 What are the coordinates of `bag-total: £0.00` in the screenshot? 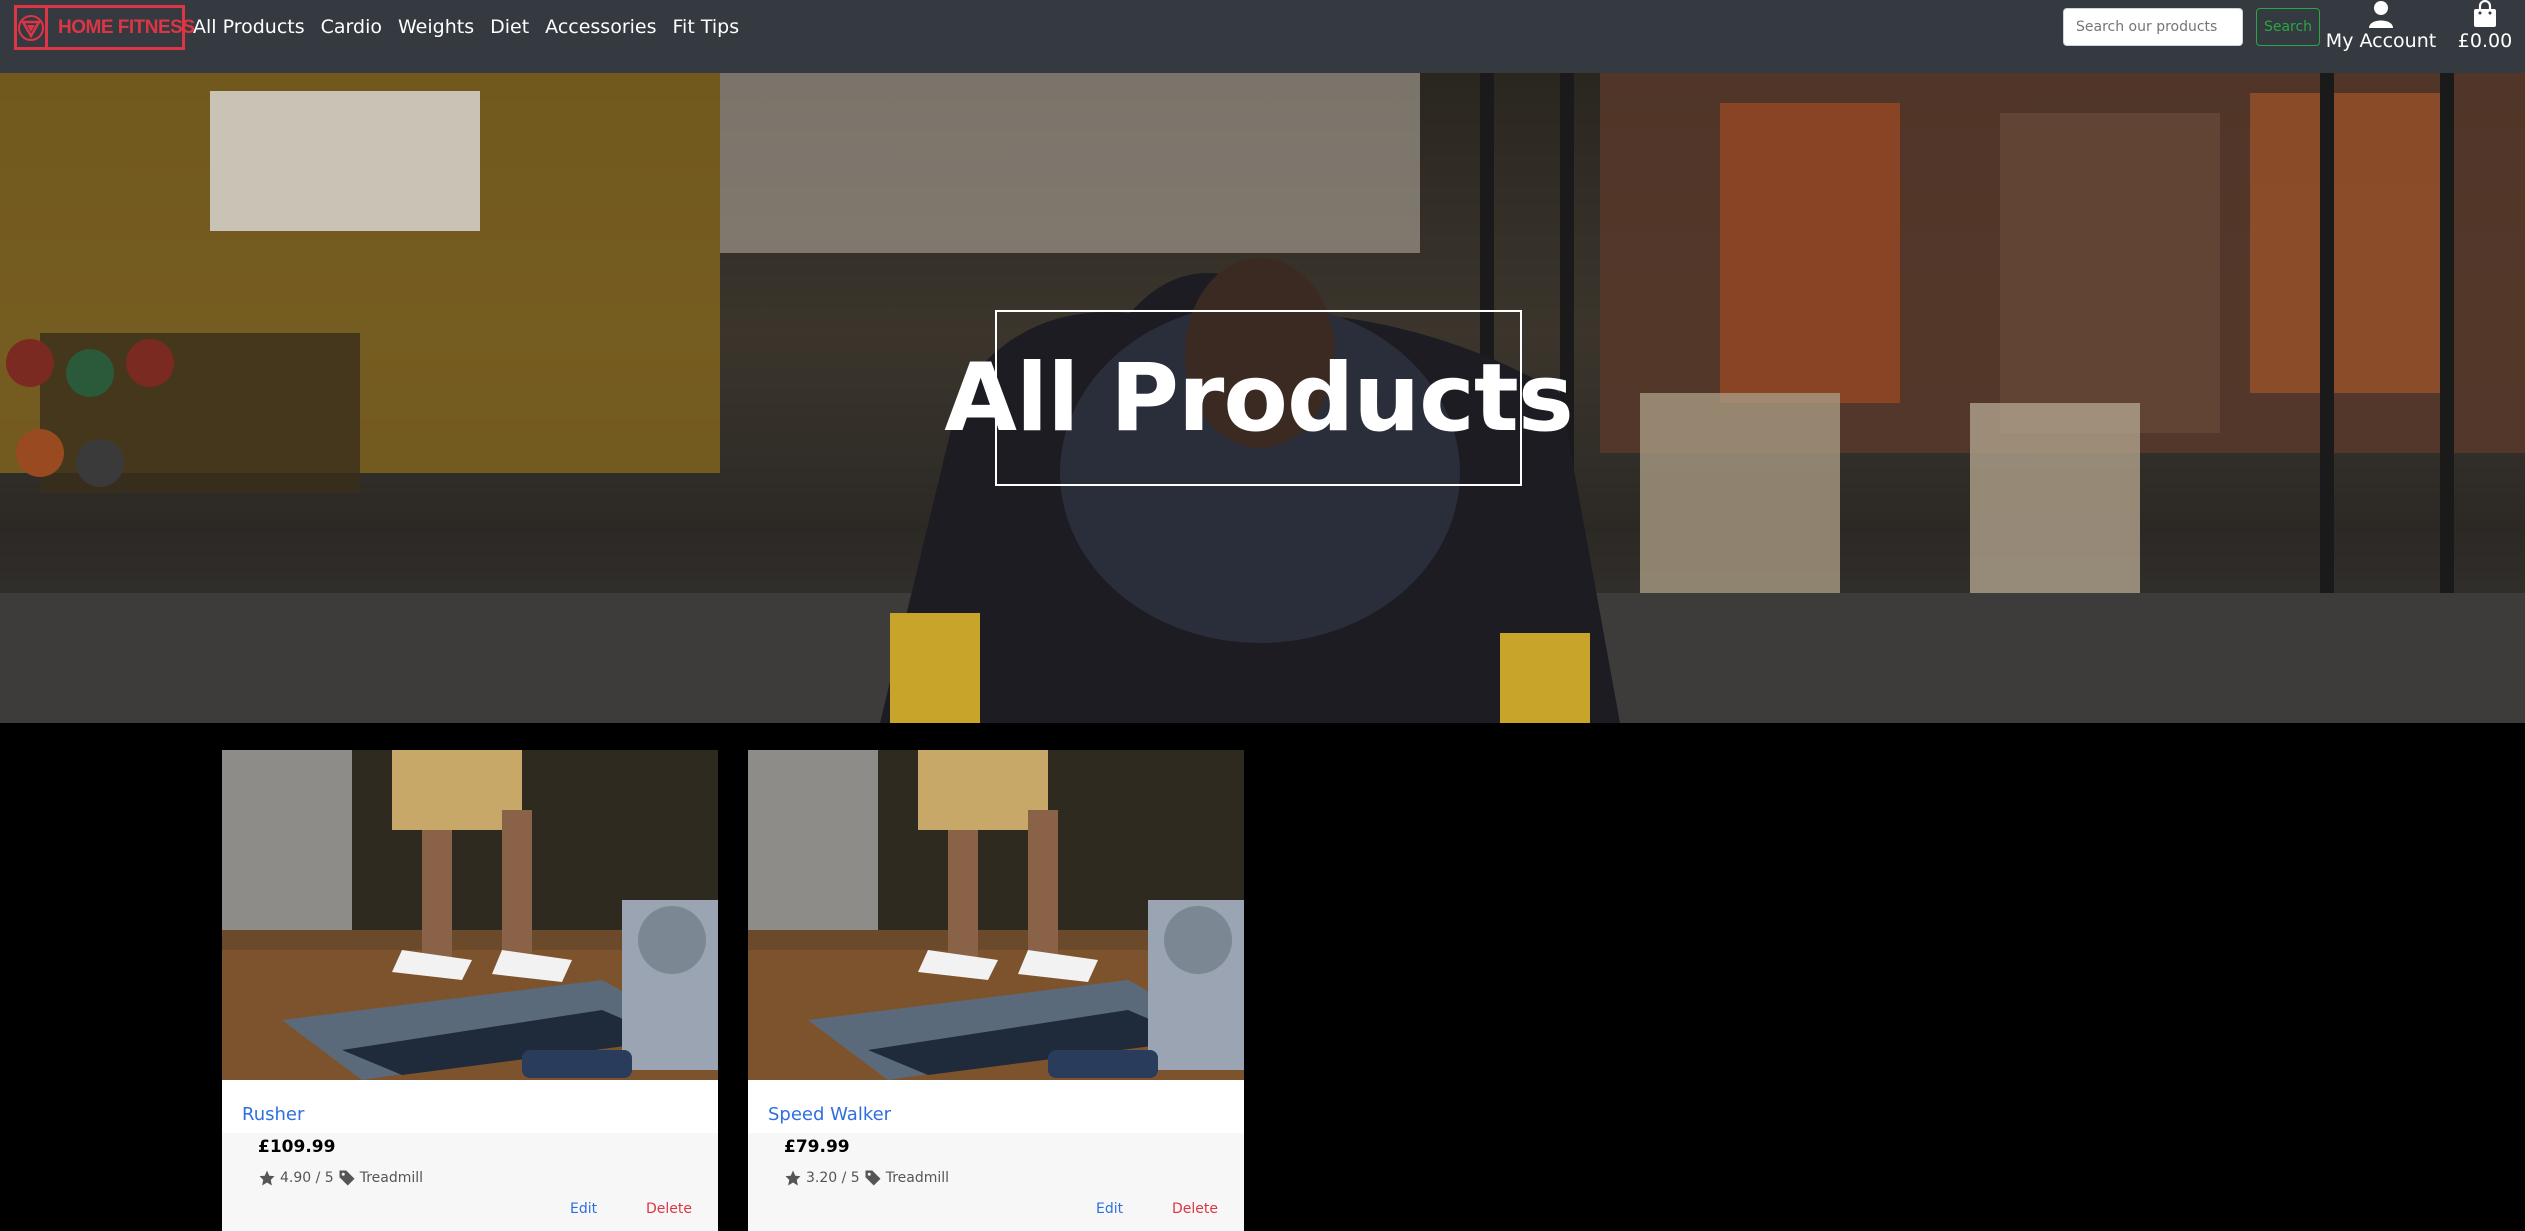 It's located at (2485, 41).